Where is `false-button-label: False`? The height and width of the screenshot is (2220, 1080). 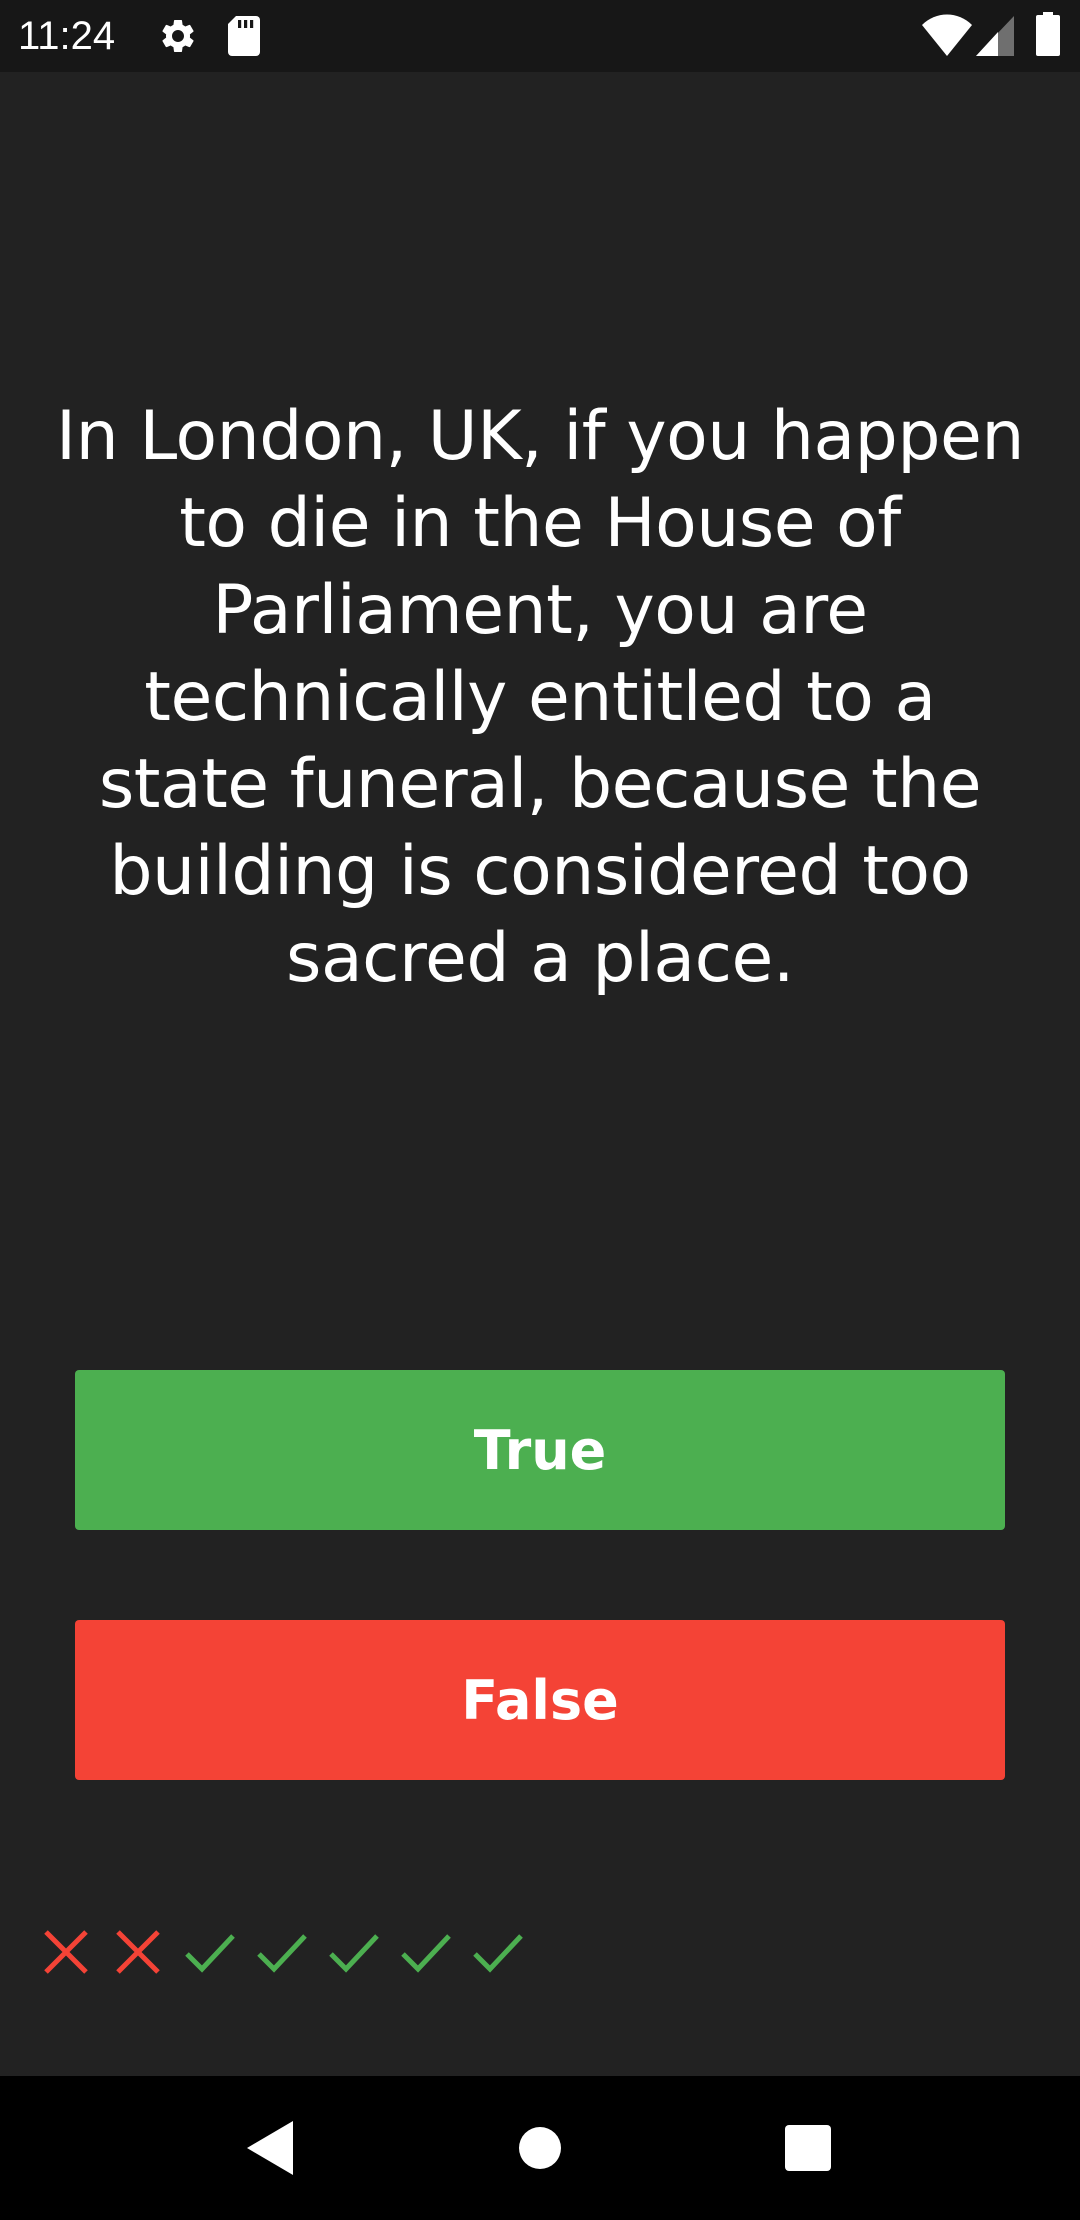 false-button-label: False is located at coordinates (540, 1700).